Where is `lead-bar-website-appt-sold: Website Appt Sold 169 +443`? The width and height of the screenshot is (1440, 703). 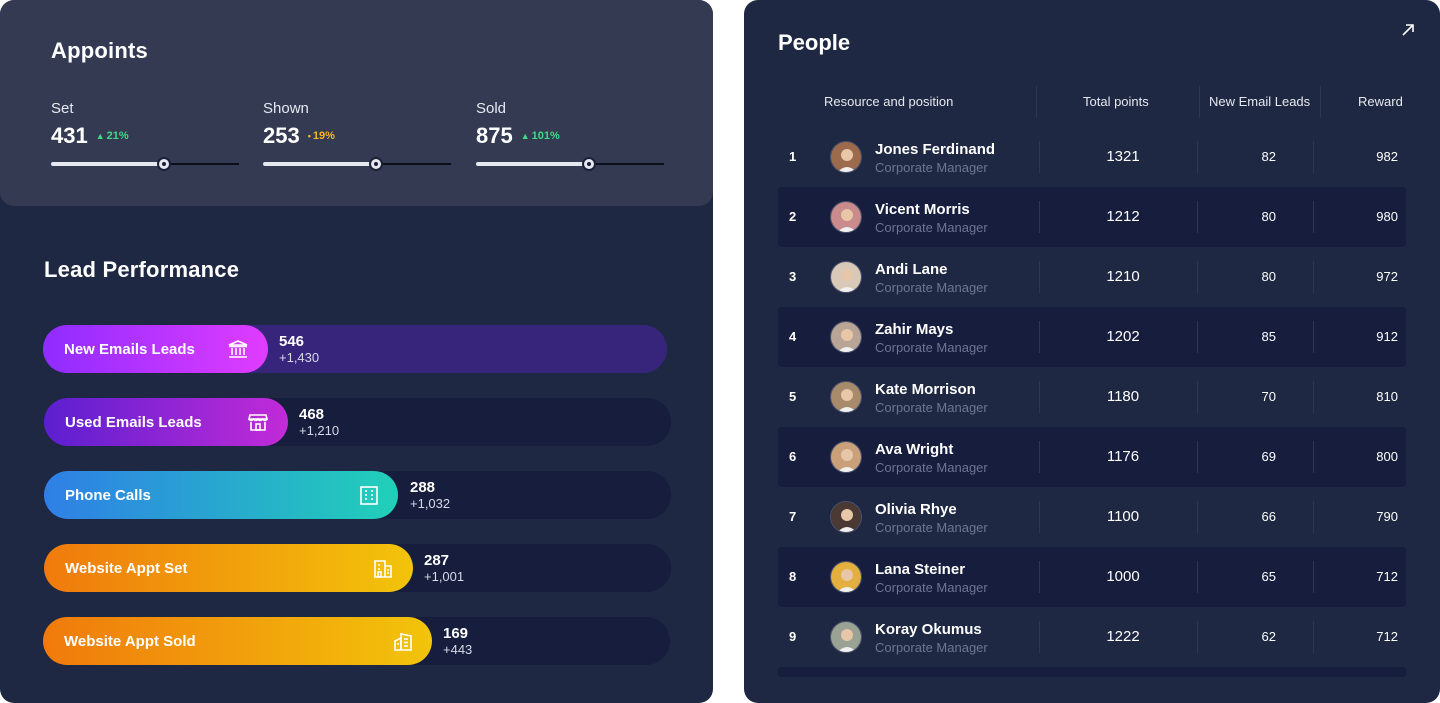
lead-bar-website-appt-sold: Website Appt Sold 169 +443 is located at coordinates (356, 641).